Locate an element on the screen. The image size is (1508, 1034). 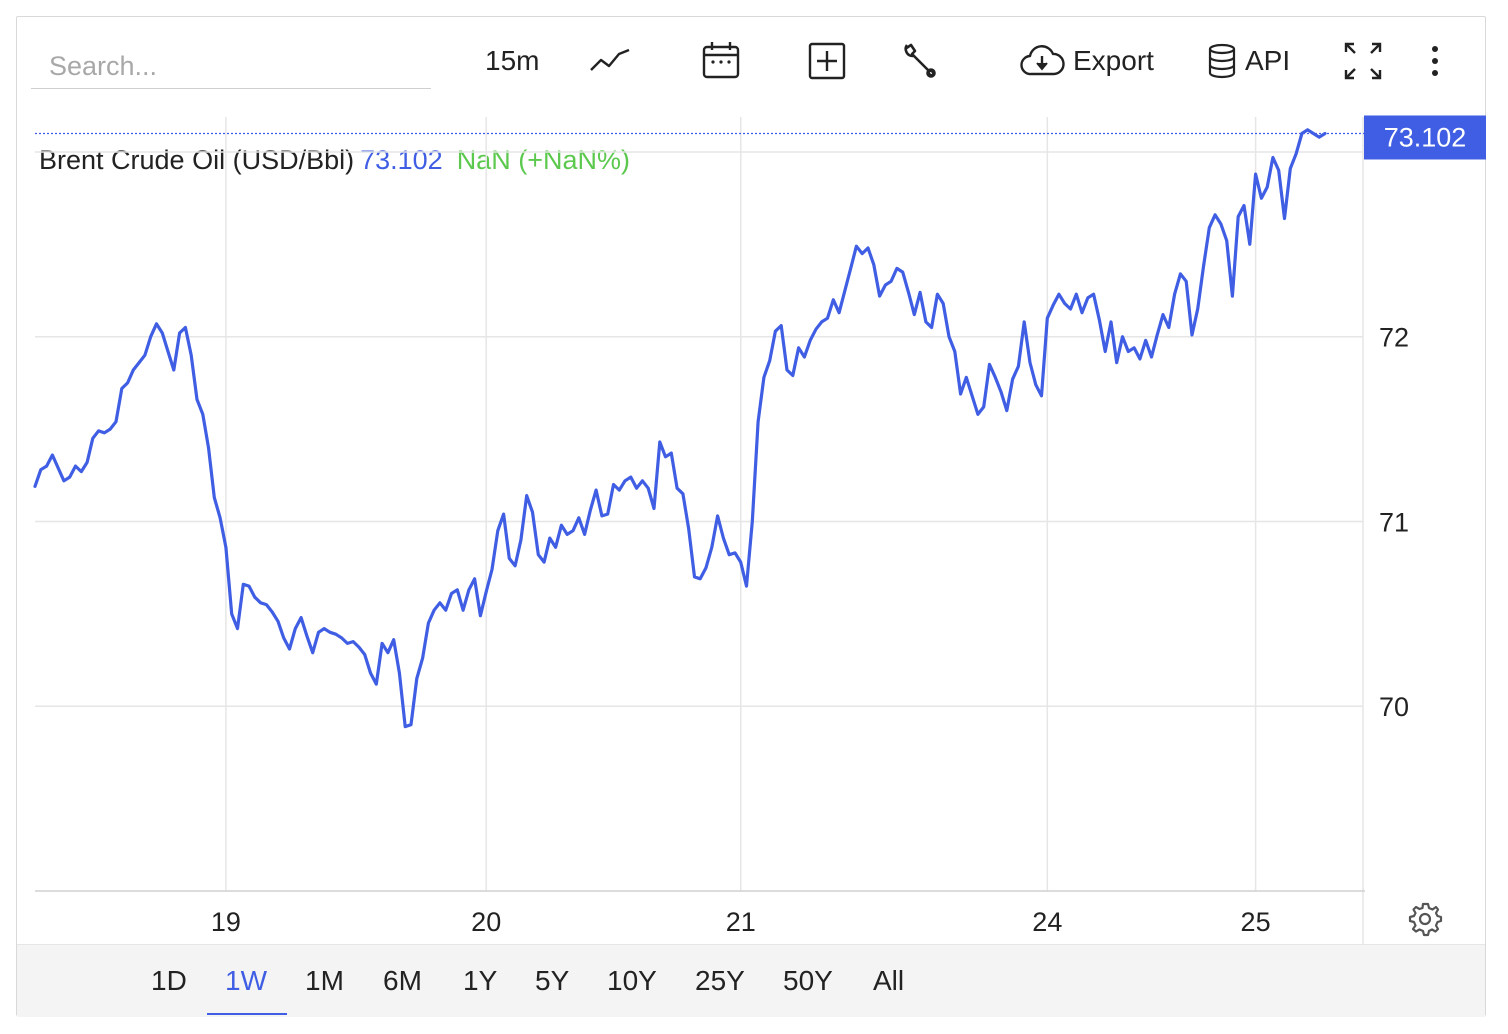
chart-type-button is located at coordinates (610, 61).